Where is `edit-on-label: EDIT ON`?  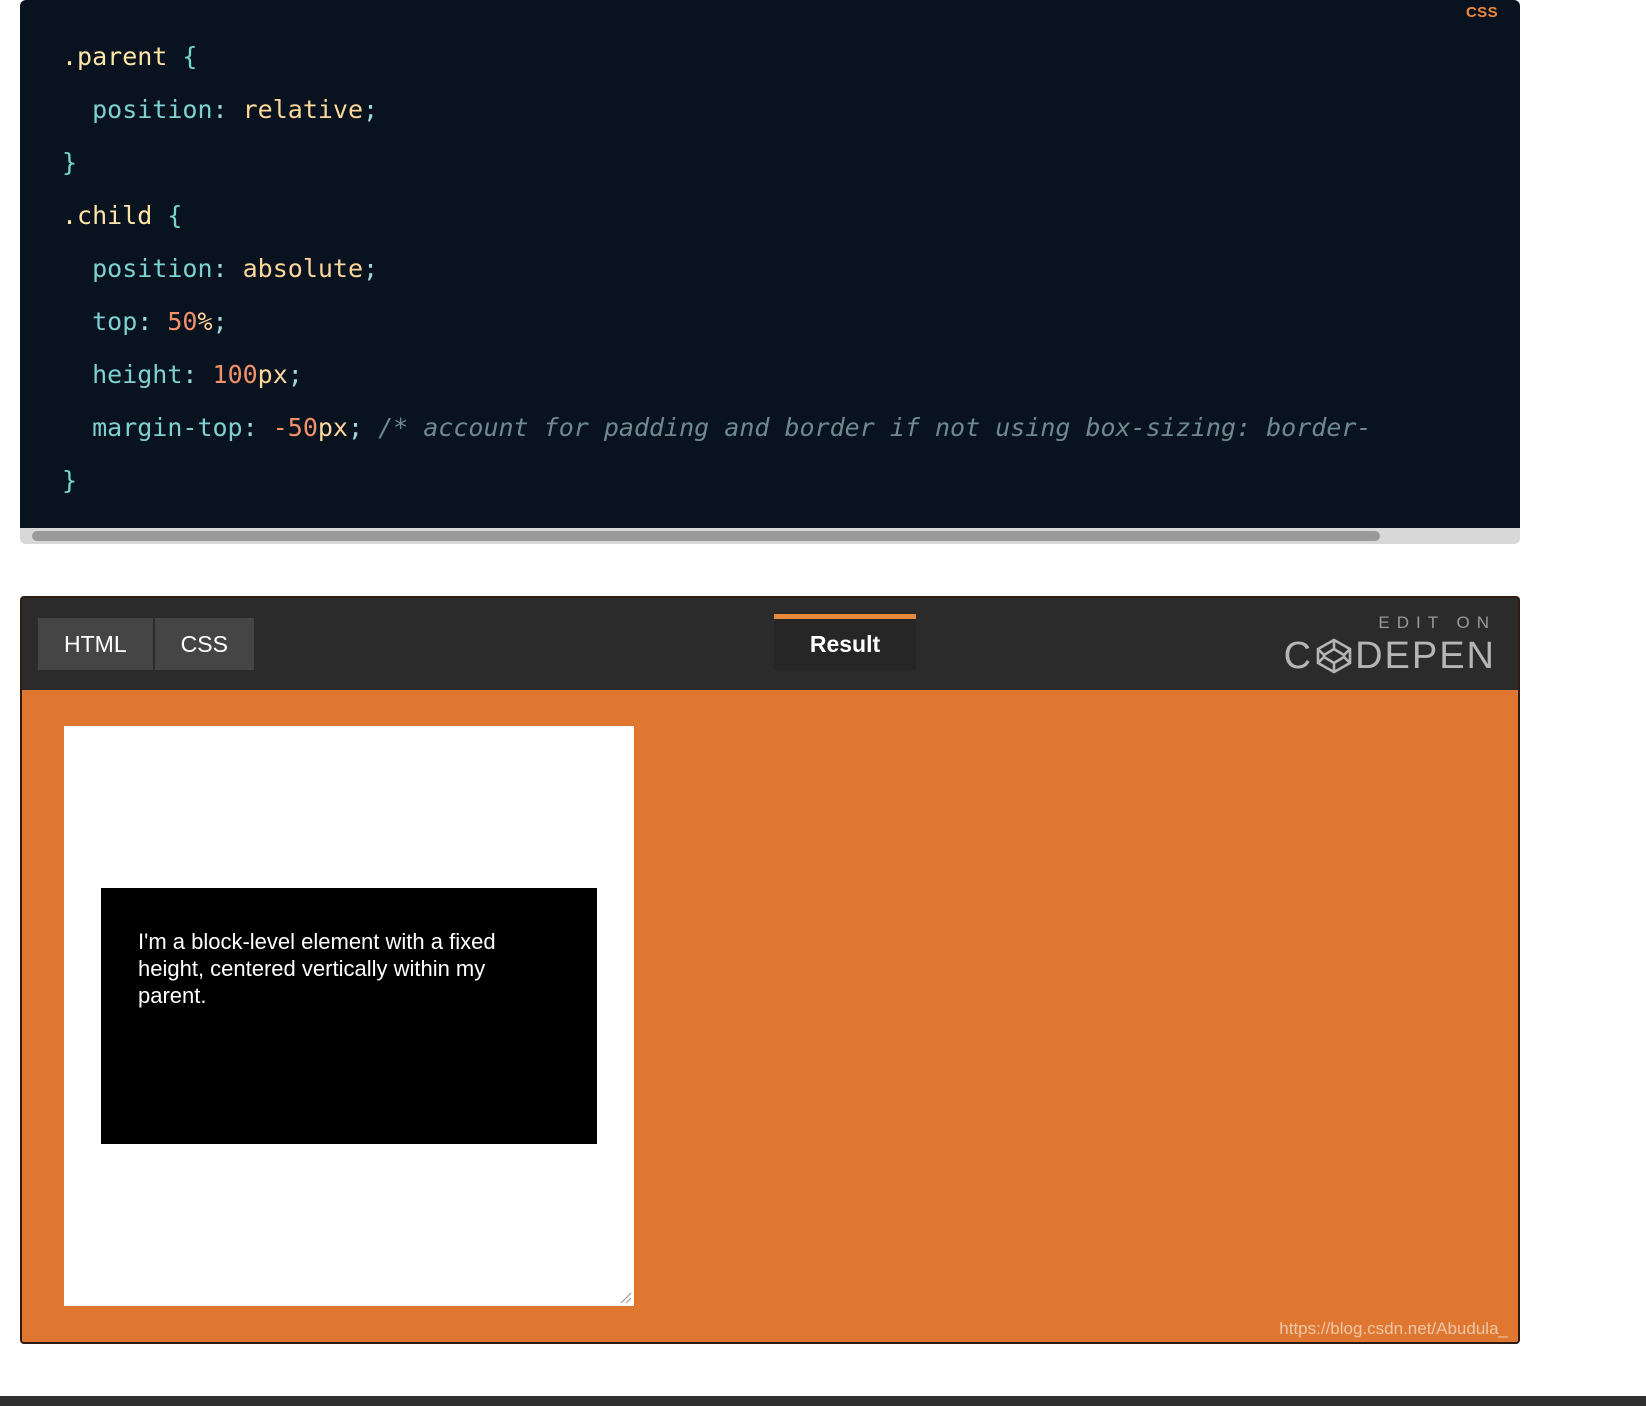 edit-on-label: EDIT ON is located at coordinates (1437, 622).